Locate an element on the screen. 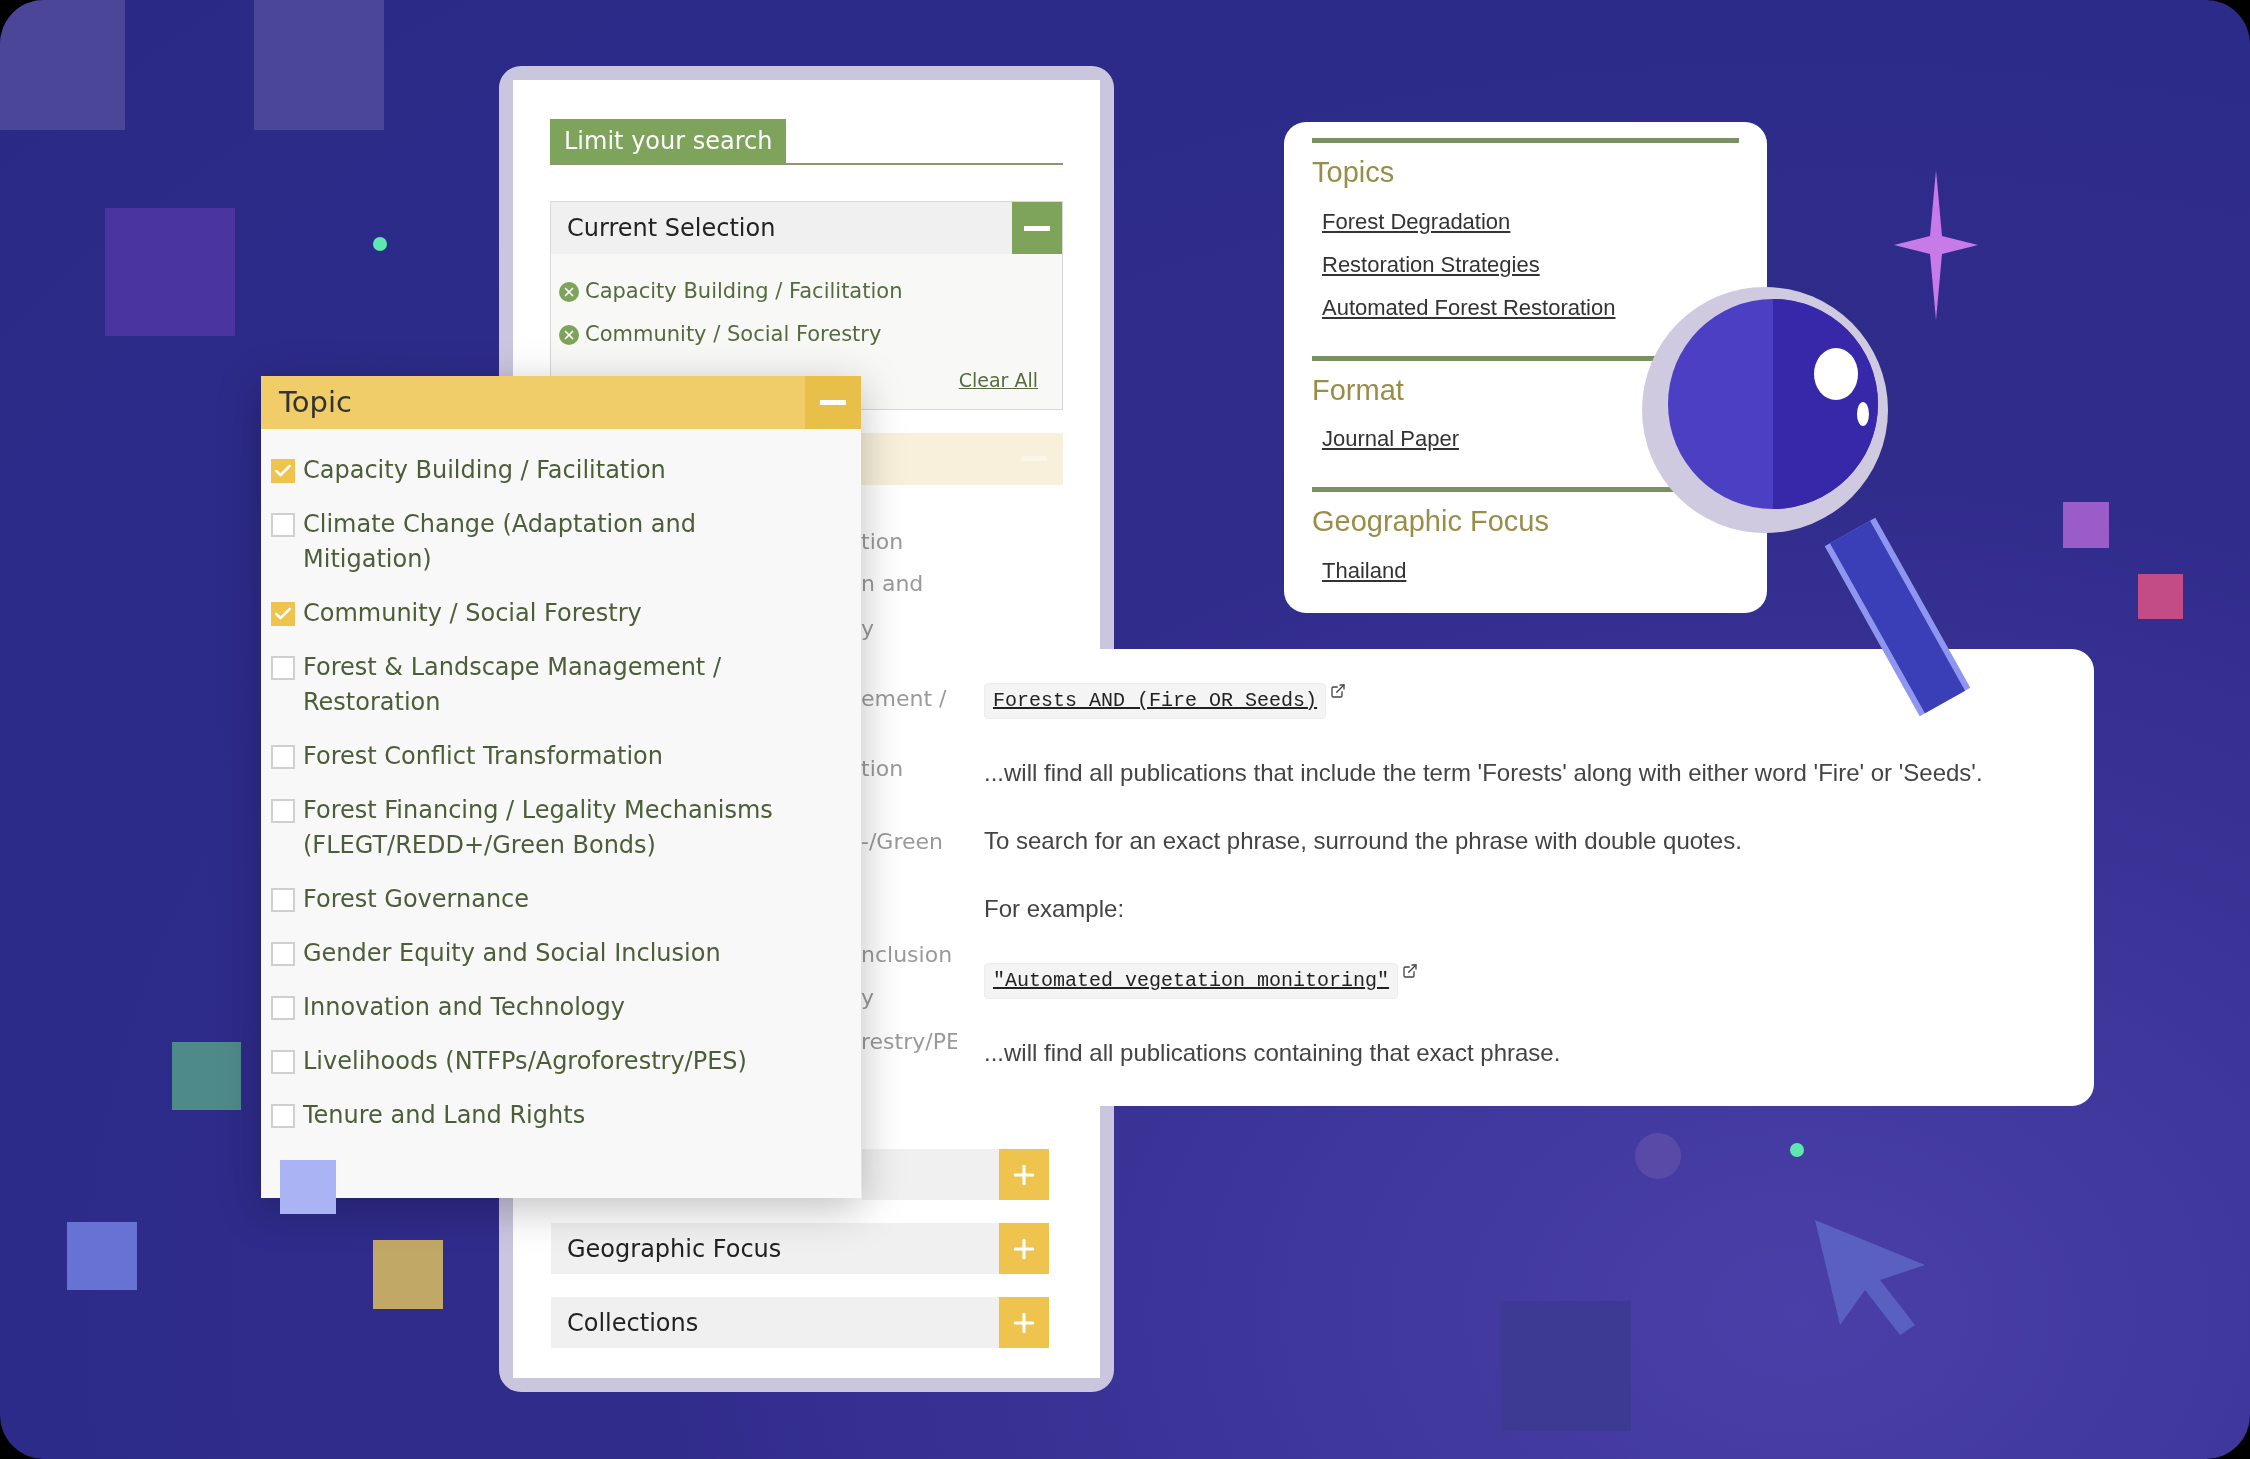  facet-link: Thailand is located at coordinates (1364, 570).